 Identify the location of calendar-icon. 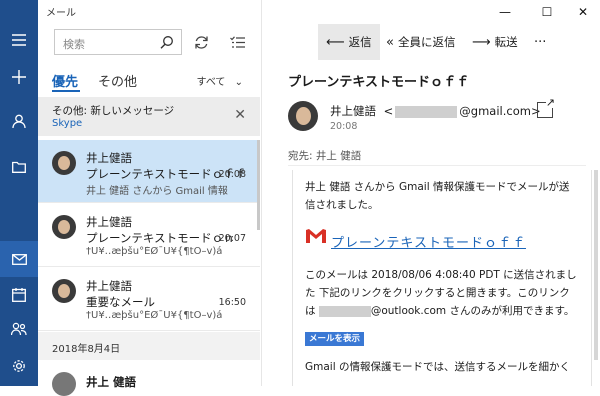
(19, 295).